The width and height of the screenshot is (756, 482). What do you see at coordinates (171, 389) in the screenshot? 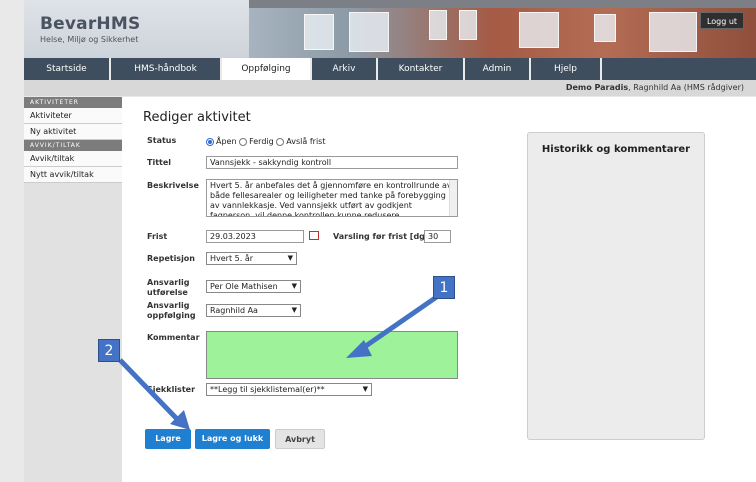
I see `sjekklister-label: Sjekklister` at bounding box center [171, 389].